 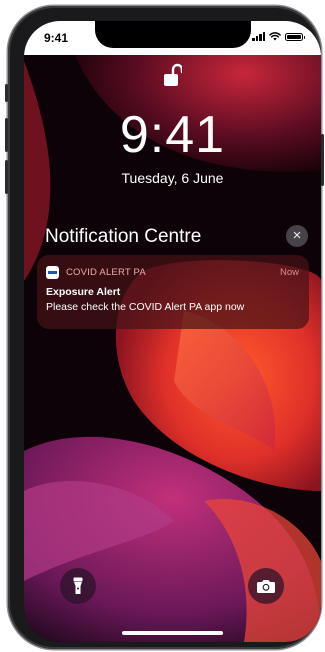 I want to click on camera-button, so click(x=266, y=586).